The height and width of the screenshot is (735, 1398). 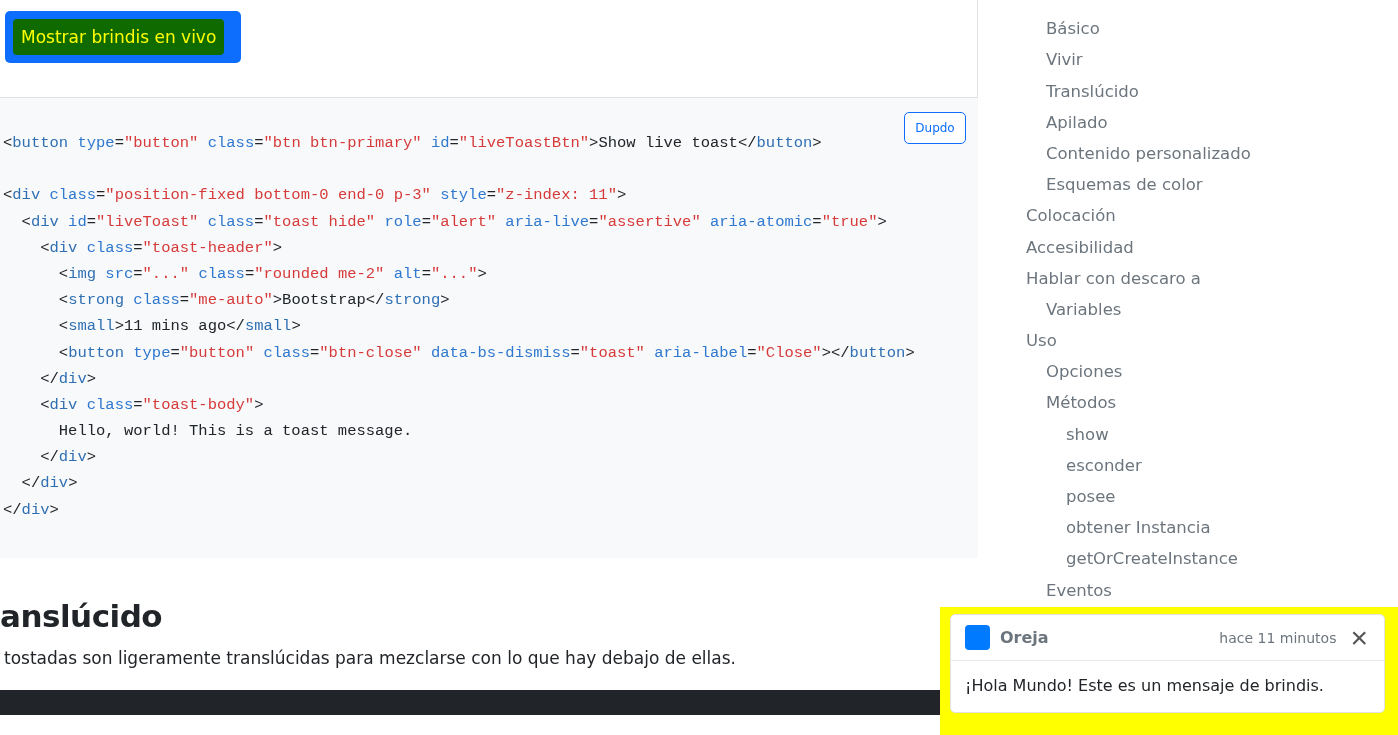 I want to click on sidebar-link: getOrCreateInstance, so click(x=1152, y=559).